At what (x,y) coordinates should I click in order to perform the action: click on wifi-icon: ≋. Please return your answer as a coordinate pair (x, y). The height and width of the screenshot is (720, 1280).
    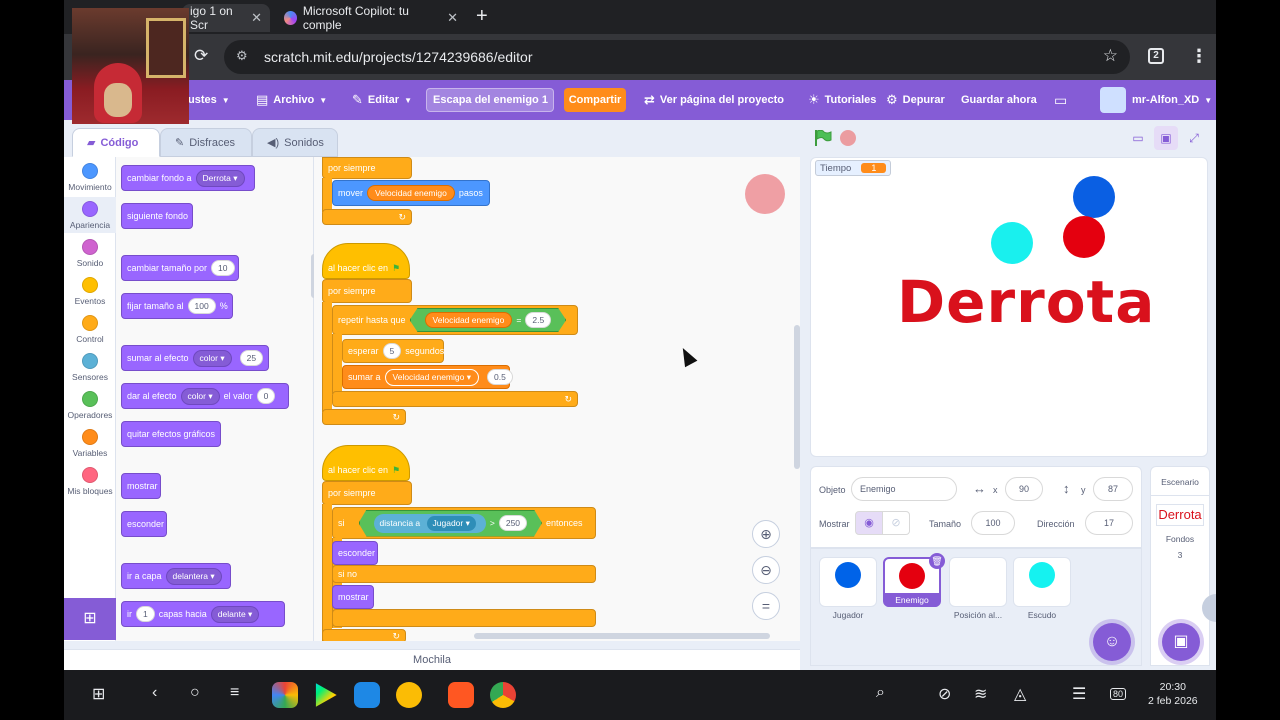
    Looking at the image, I should click on (980, 694).